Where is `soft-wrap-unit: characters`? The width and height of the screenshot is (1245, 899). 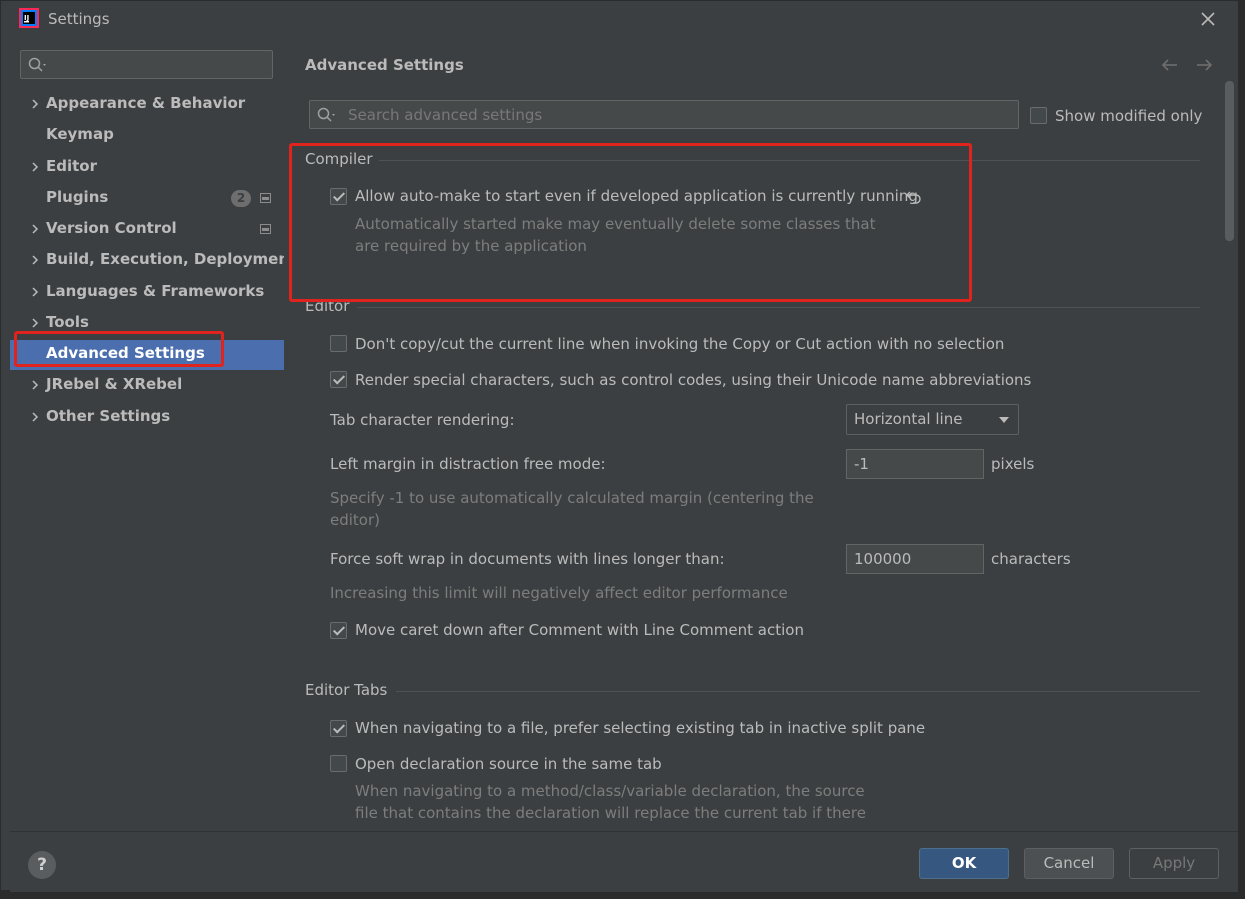 soft-wrap-unit: characters is located at coordinates (1031, 559).